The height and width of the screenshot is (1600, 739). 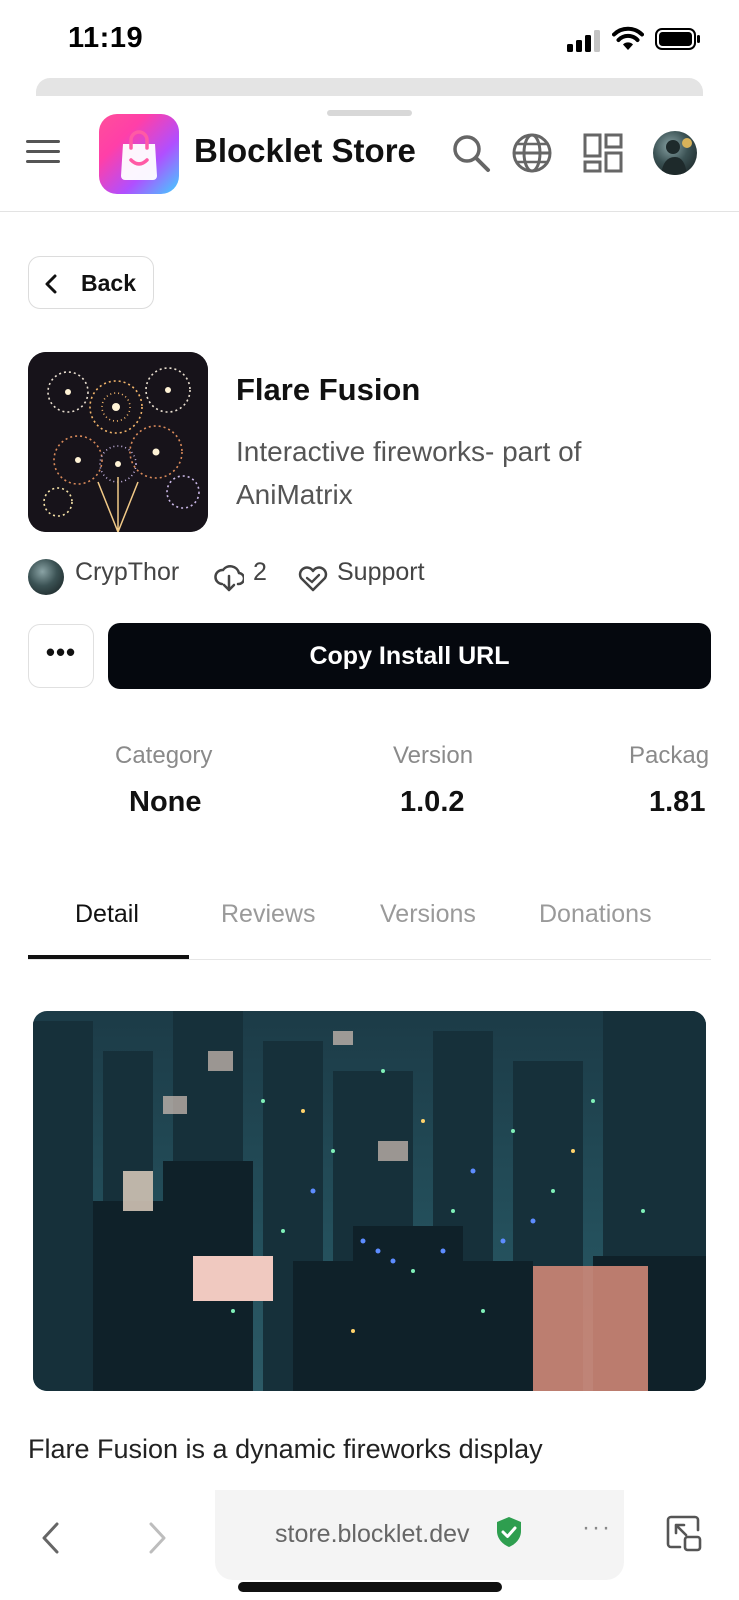 I want to click on brand-name: Blocklet Store, so click(x=305, y=151).